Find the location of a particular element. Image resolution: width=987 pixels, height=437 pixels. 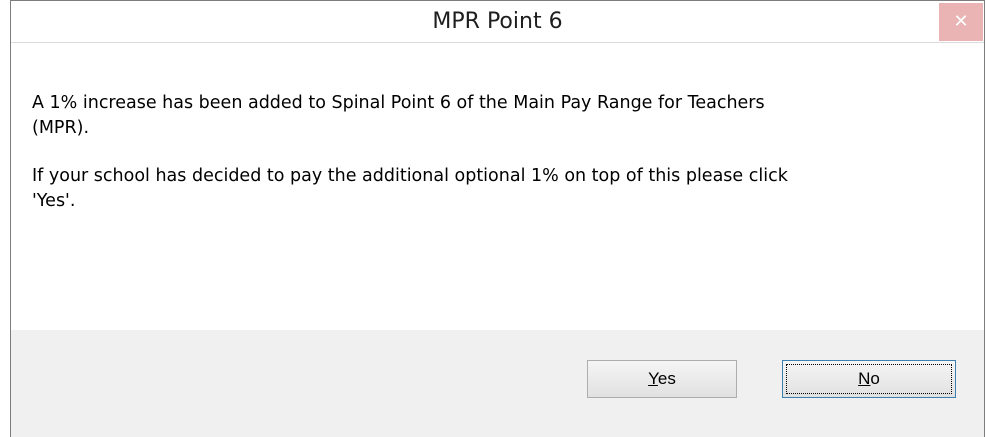

focus-rectangle is located at coordinates (869, 379).